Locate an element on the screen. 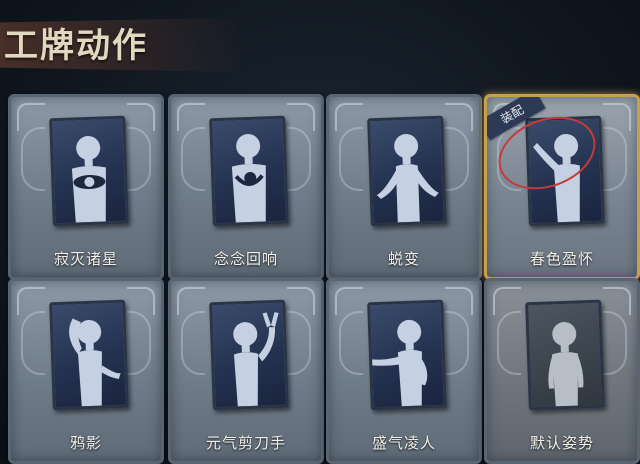 The image size is (640, 464). pose-card-3: 蜕变 is located at coordinates (404, 187).